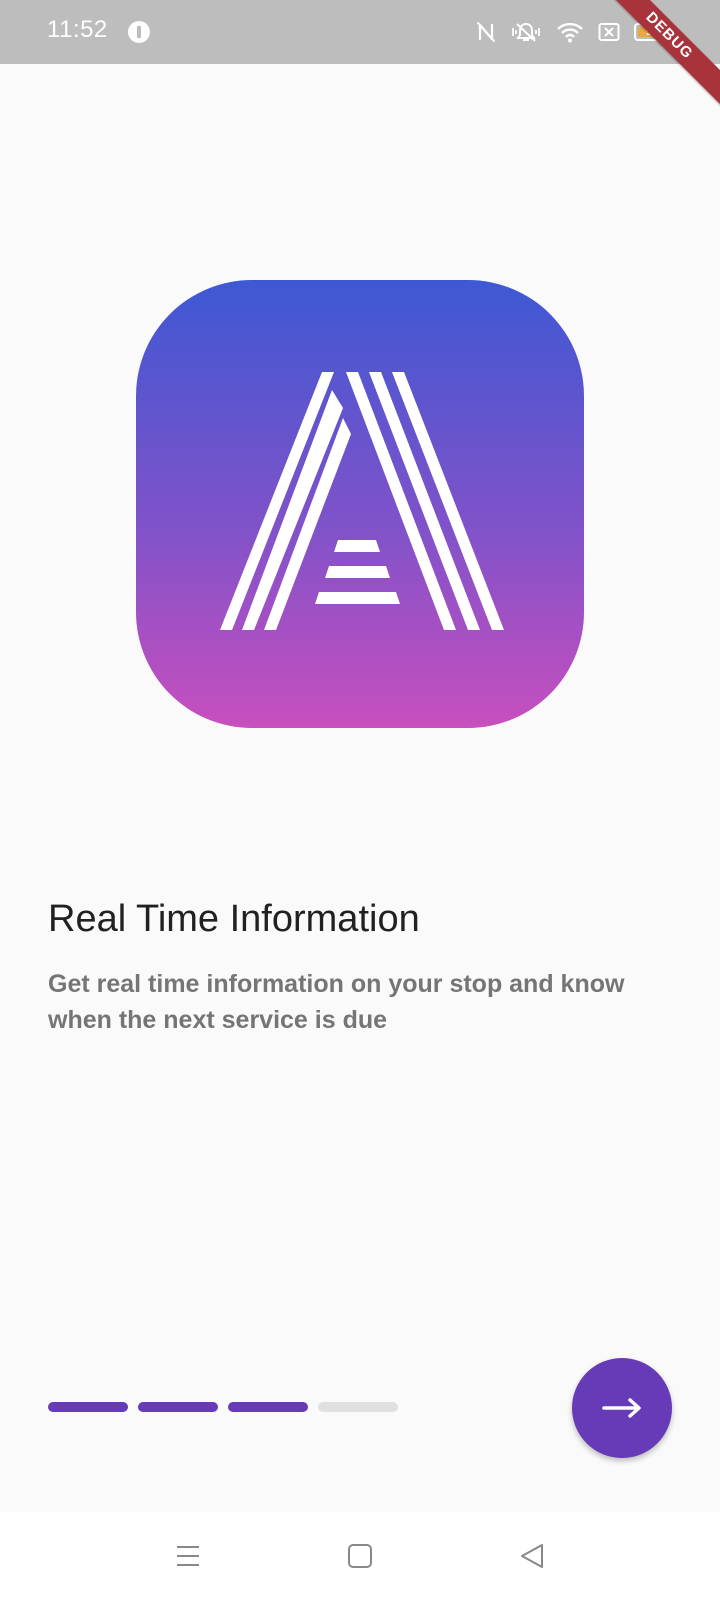 The width and height of the screenshot is (720, 1600). I want to click on app-notification-icon, so click(139, 32).